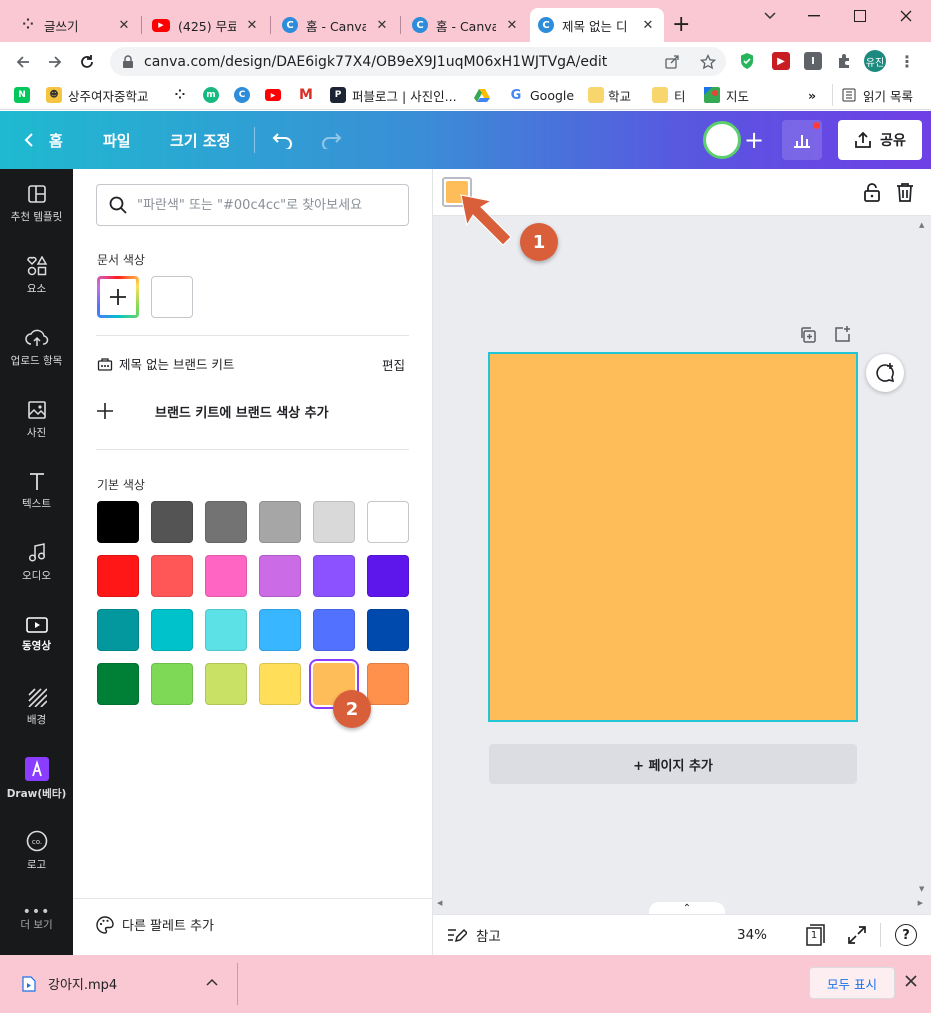  What do you see at coordinates (211, 95) in the screenshot?
I see `bookmark-m: m` at bounding box center [211, 95].